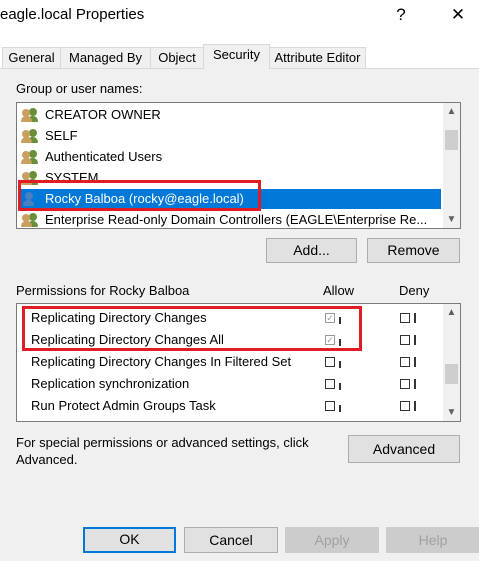 The width and height of the screenshot is (479, 561). I want to click on tab-managed-by: Managed By, so click(105, 57).